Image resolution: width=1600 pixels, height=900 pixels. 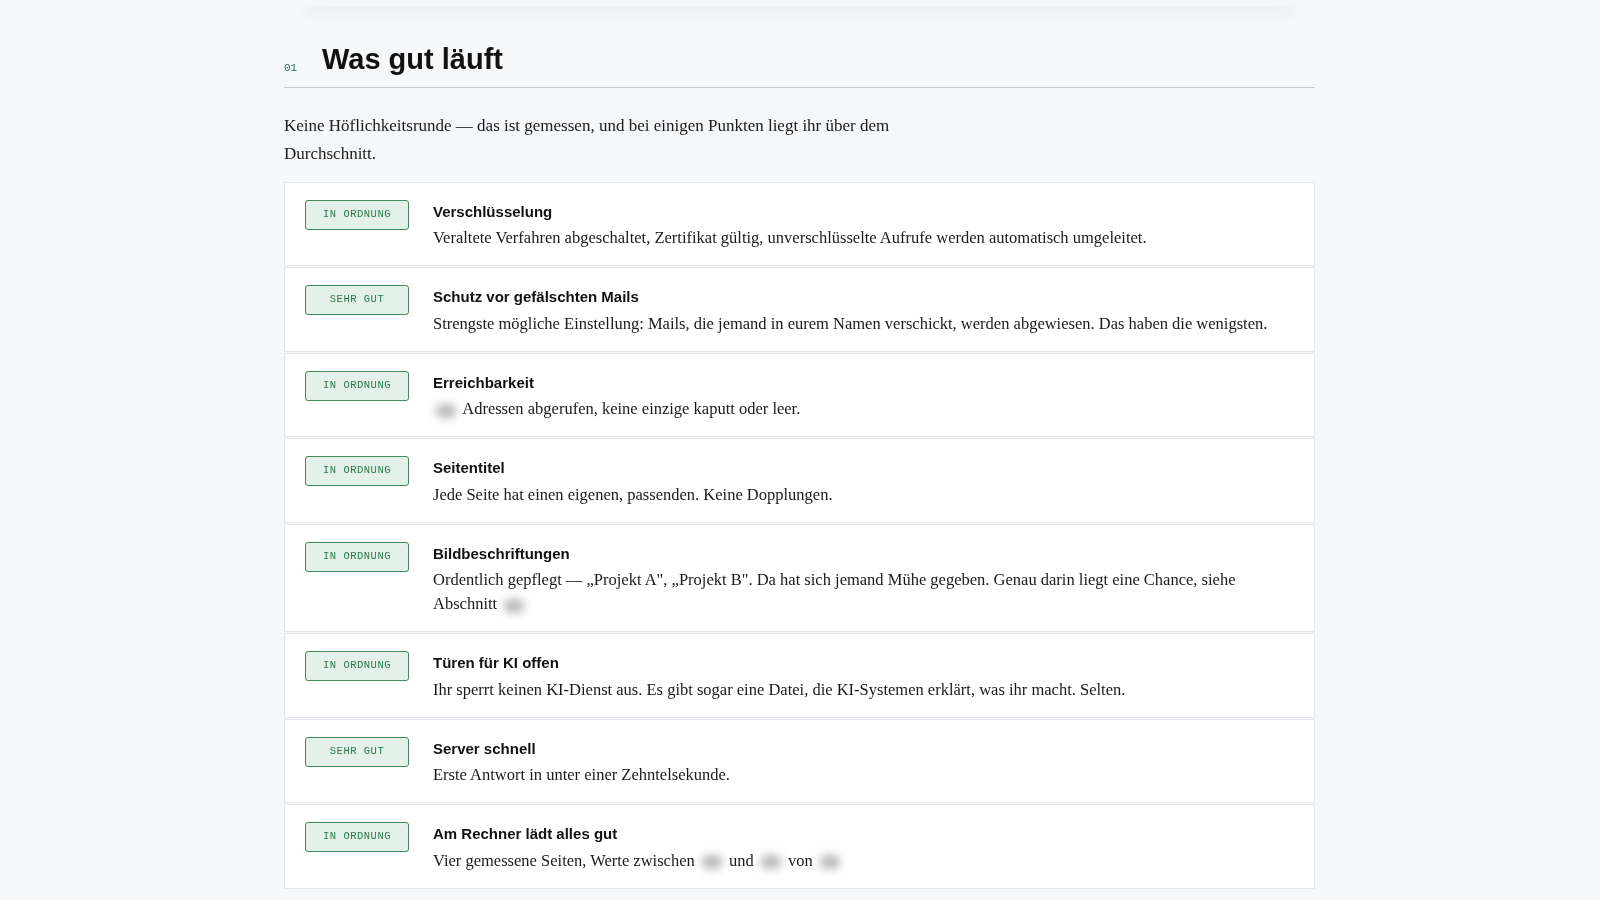 What do you see at coordinates (587, 139) in the screenshot?
I see `intro-text: Keine Höflichkeitsrunde — das ist gemessen, und bei einigen Punkten liegt ihr über dem Durchschnitt.` at bounding box center [587, 139].